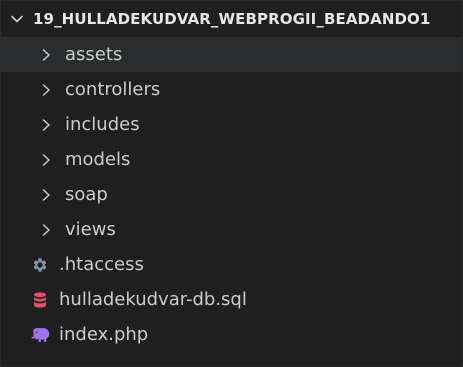 Image resolution: width=463 pixels, height=367 pixels. I want to click on file-label: index.php, so click(104, 334).